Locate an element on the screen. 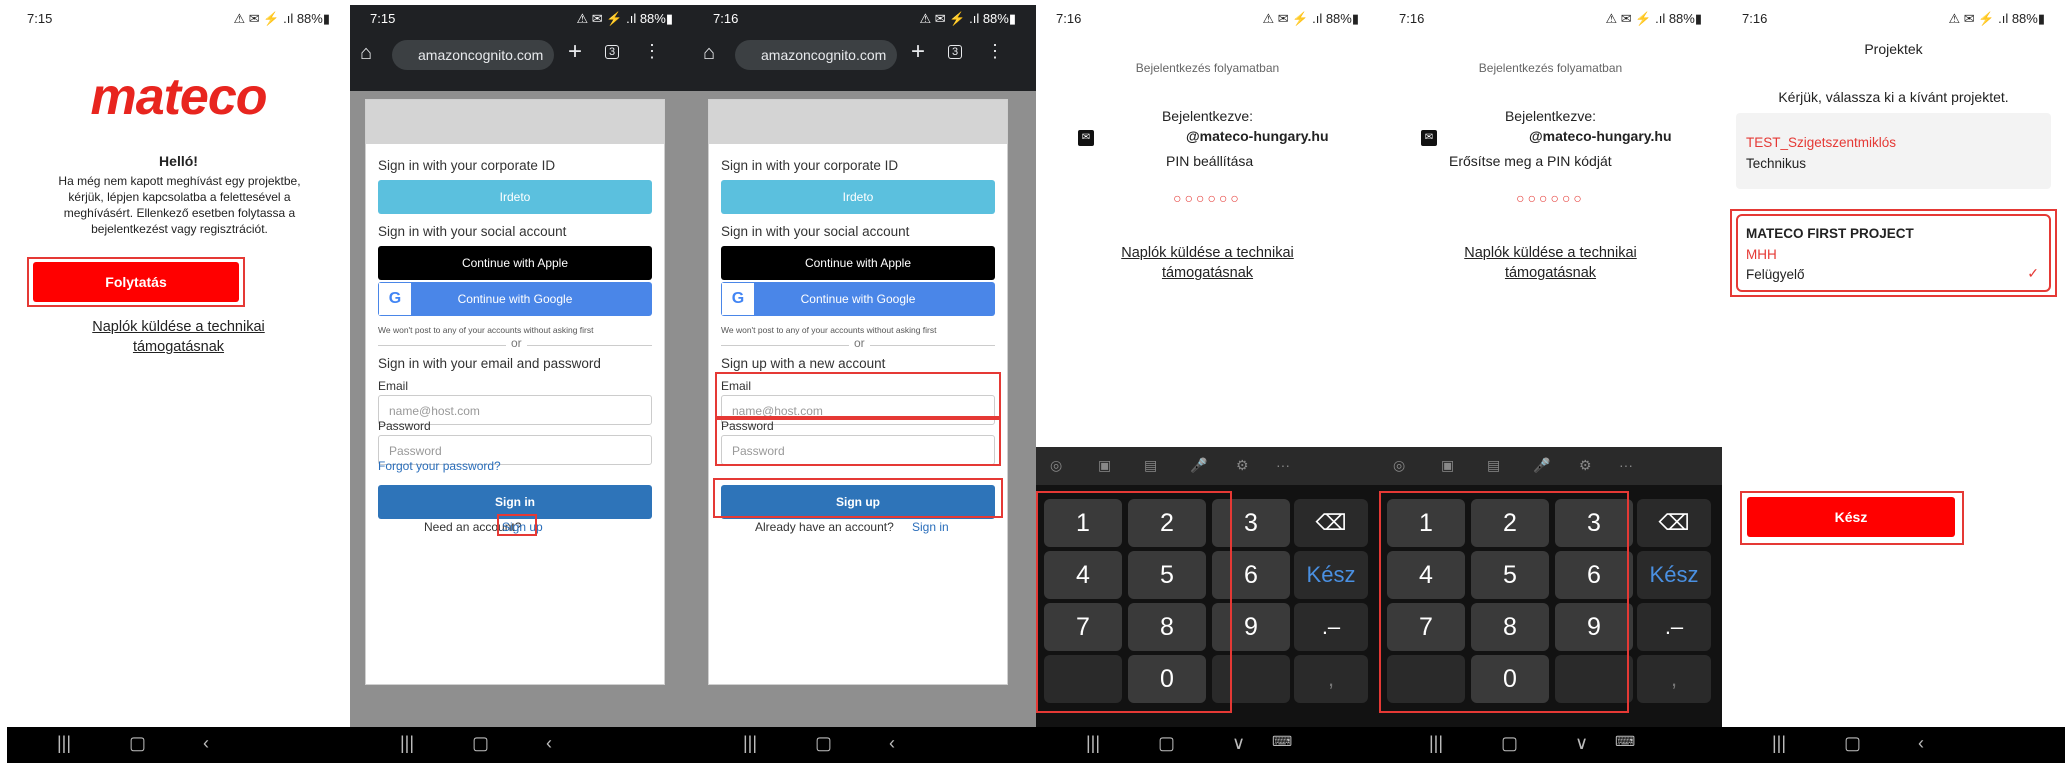  signup-heading: Sign up with a new account is located at coordinates (803, 363).